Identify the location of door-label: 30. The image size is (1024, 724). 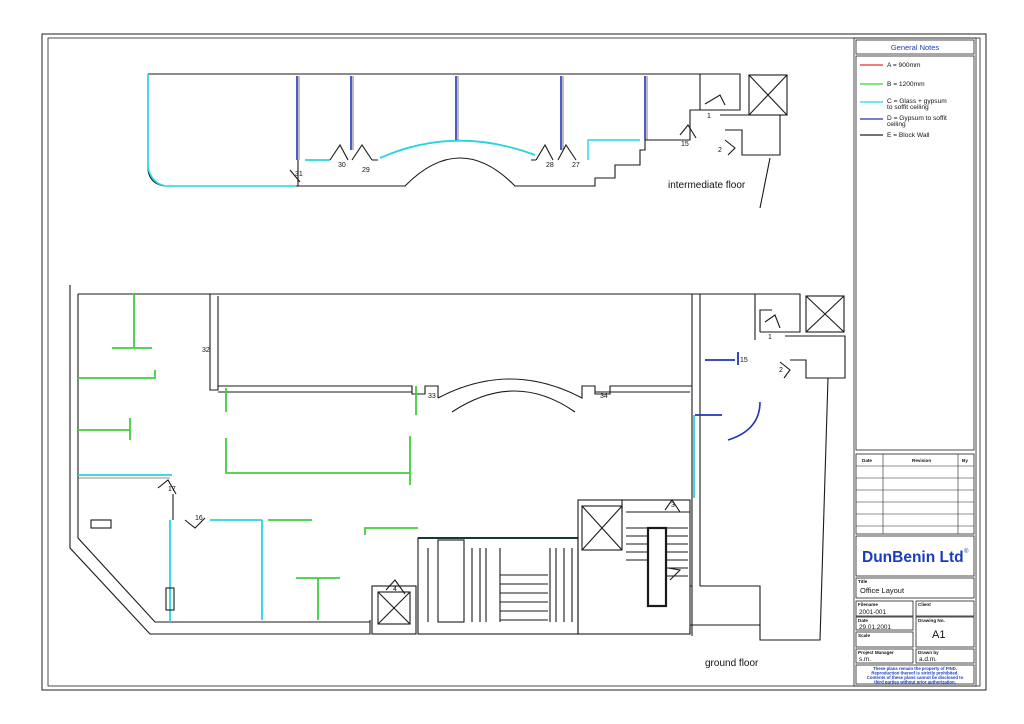
(342, 165).